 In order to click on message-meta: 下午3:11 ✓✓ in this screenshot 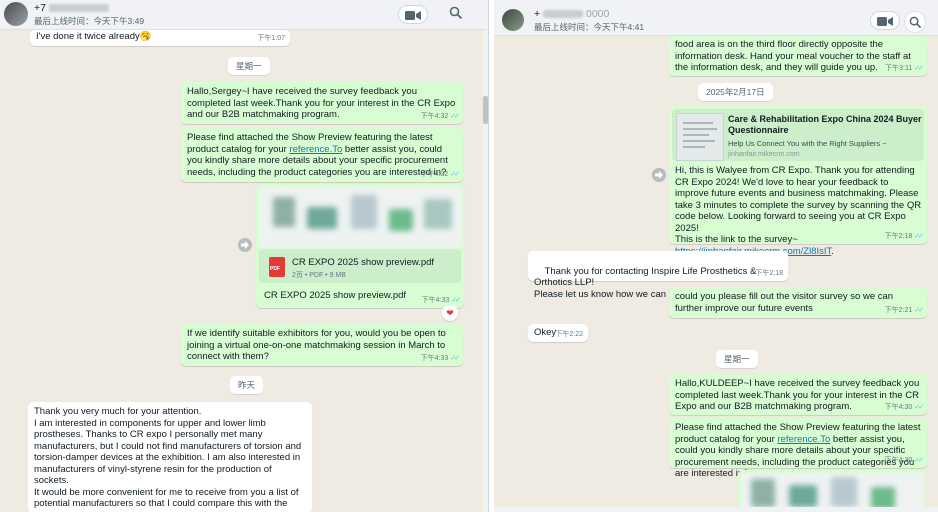, I will do `click(904, 69)`.